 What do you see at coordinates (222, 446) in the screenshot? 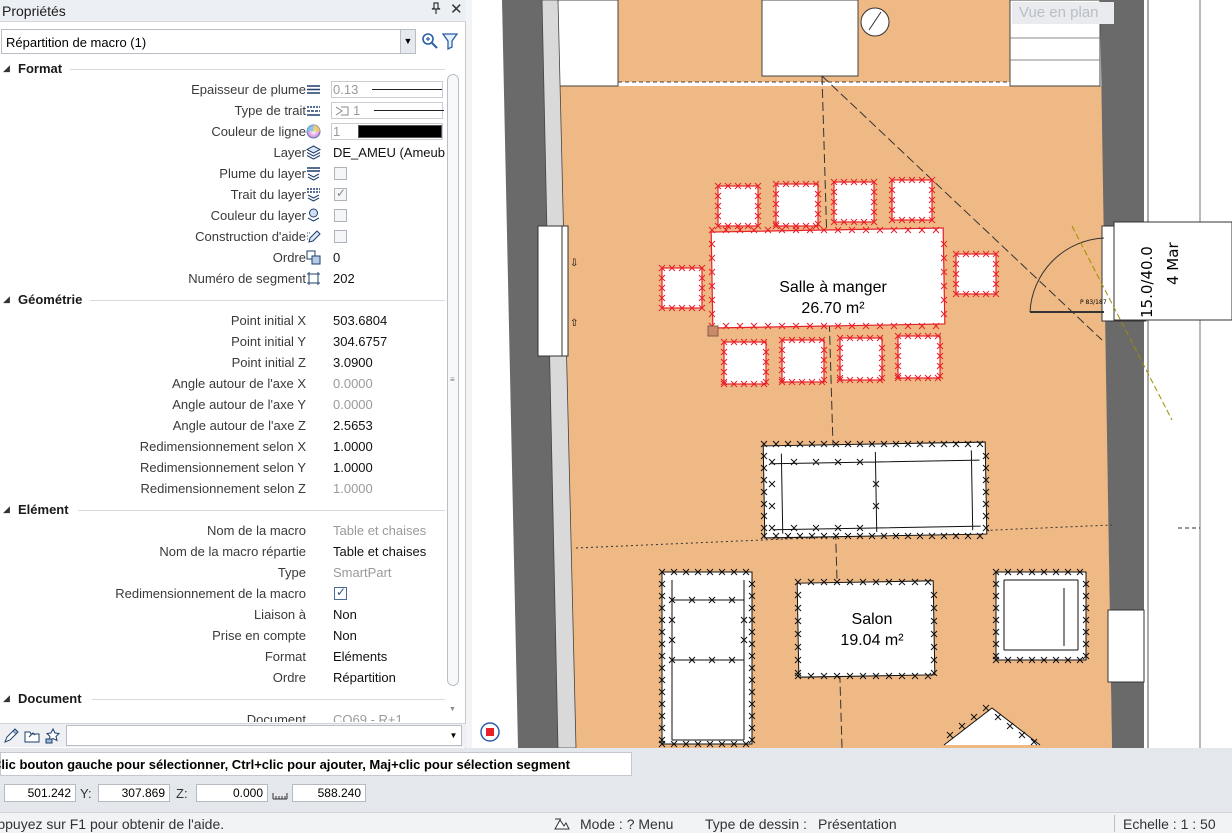
I see `row-scale-x: Redimensionnement selon X 1.0000` at bounding box center [222, 446].